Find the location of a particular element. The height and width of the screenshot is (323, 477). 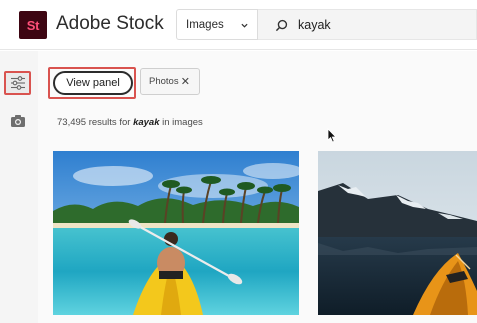

filters-toggle-button is located at coordinates (17, 83).